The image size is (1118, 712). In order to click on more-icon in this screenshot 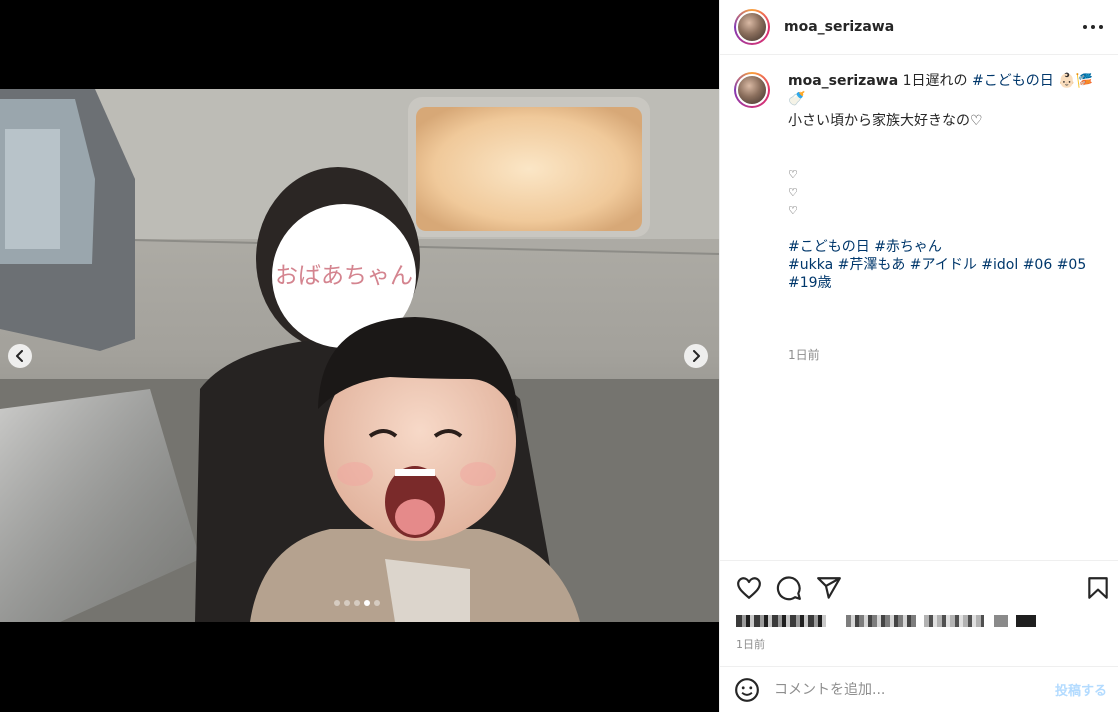, I will do `click(1093, 27)`.